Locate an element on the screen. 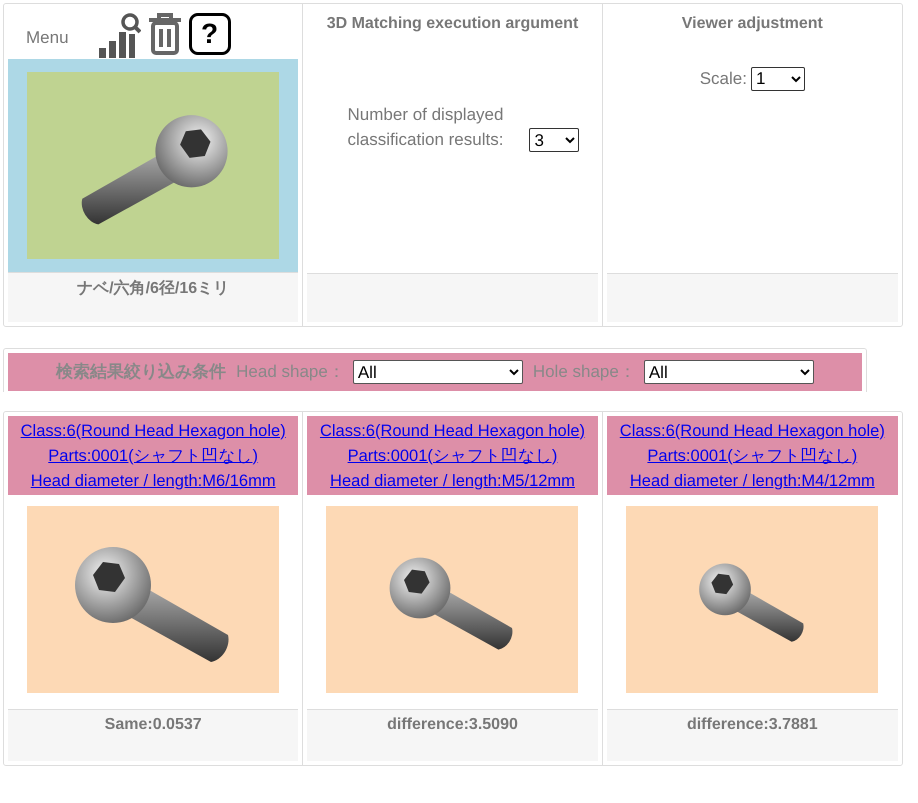 This screenshot has height=803, width=918. shape-caption: ナベ/六角/6径/16ミリ is located at coordinates (153, 288).